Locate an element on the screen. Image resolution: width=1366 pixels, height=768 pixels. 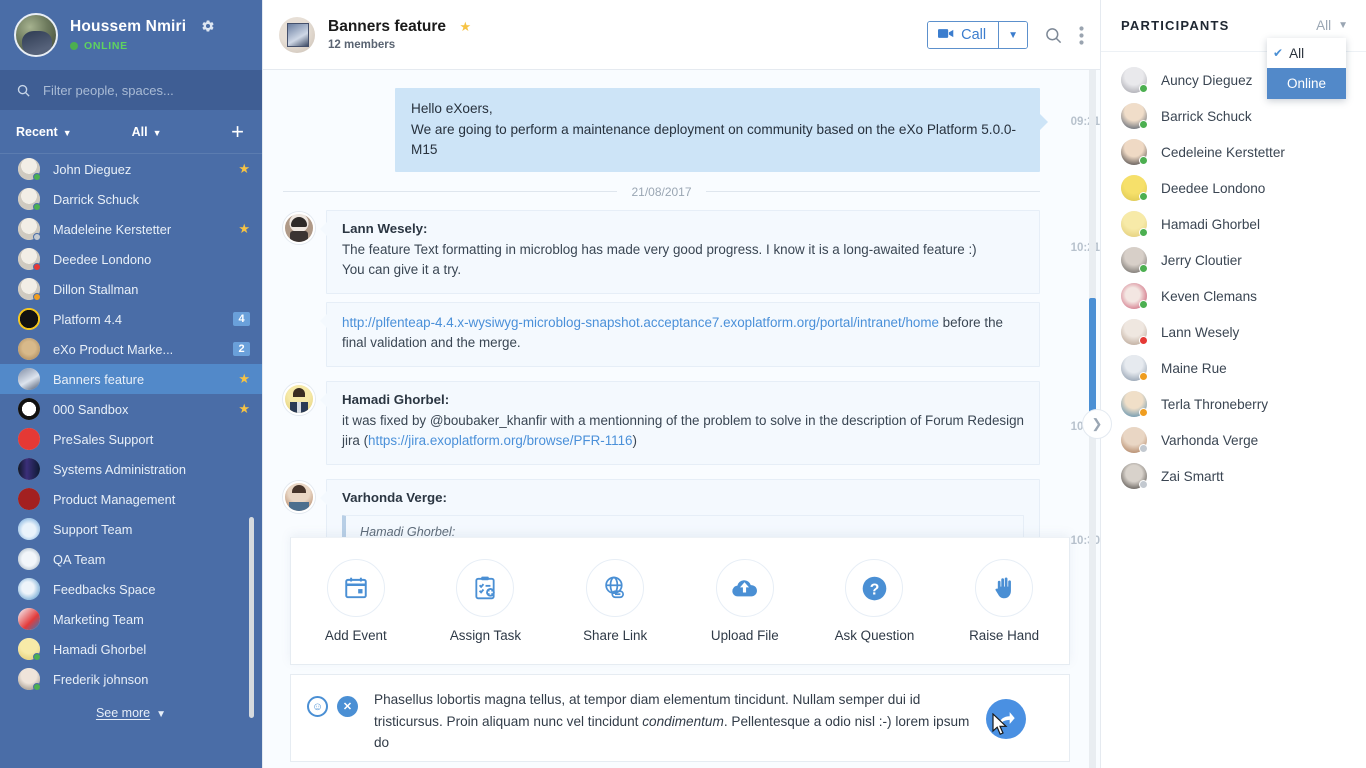
action-raise-hand: Raise Hand is located at coordinates (1004, 601).